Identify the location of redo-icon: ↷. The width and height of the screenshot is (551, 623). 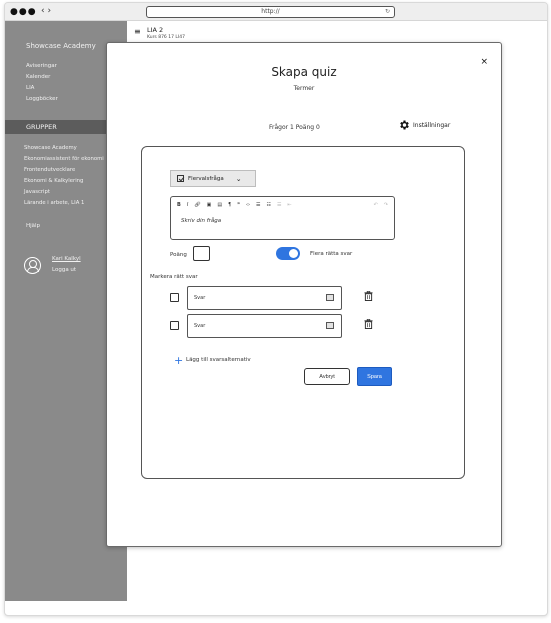
(386, 205).